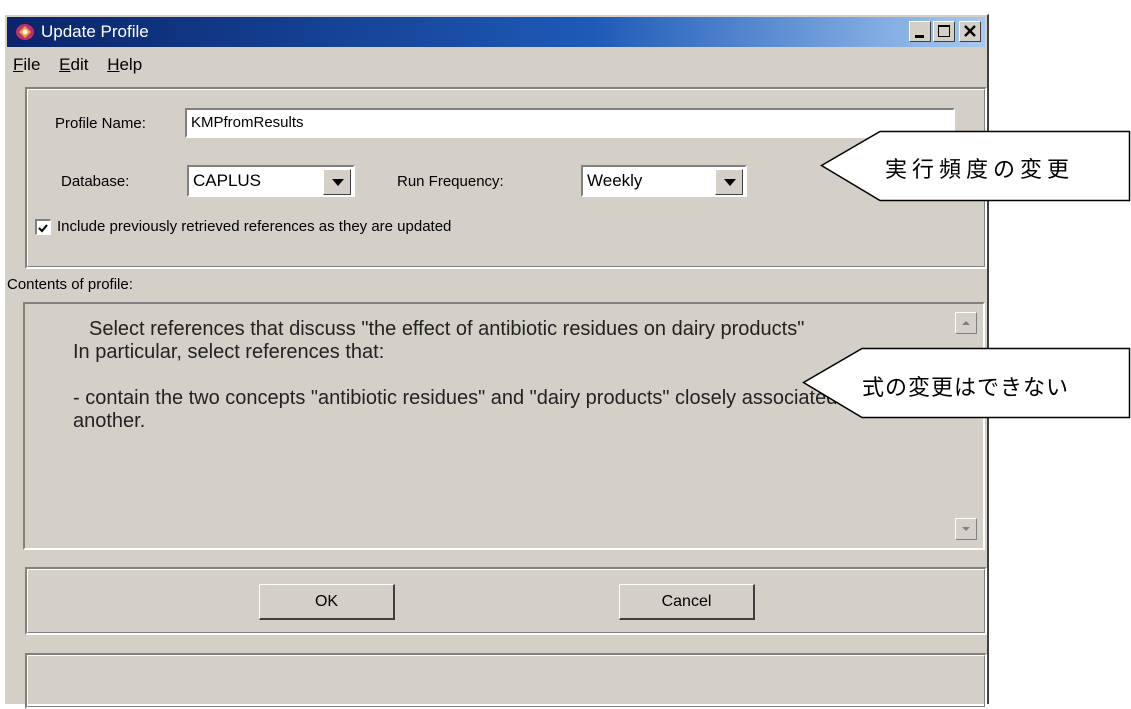 This screenshot has height=709, width=1131. I want to click on close-icon, so click(970, 31).